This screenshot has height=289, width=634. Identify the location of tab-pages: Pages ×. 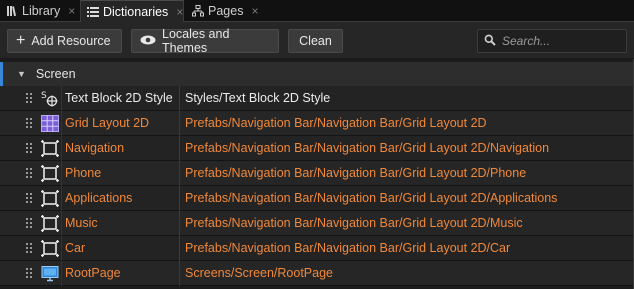
(225, 11).